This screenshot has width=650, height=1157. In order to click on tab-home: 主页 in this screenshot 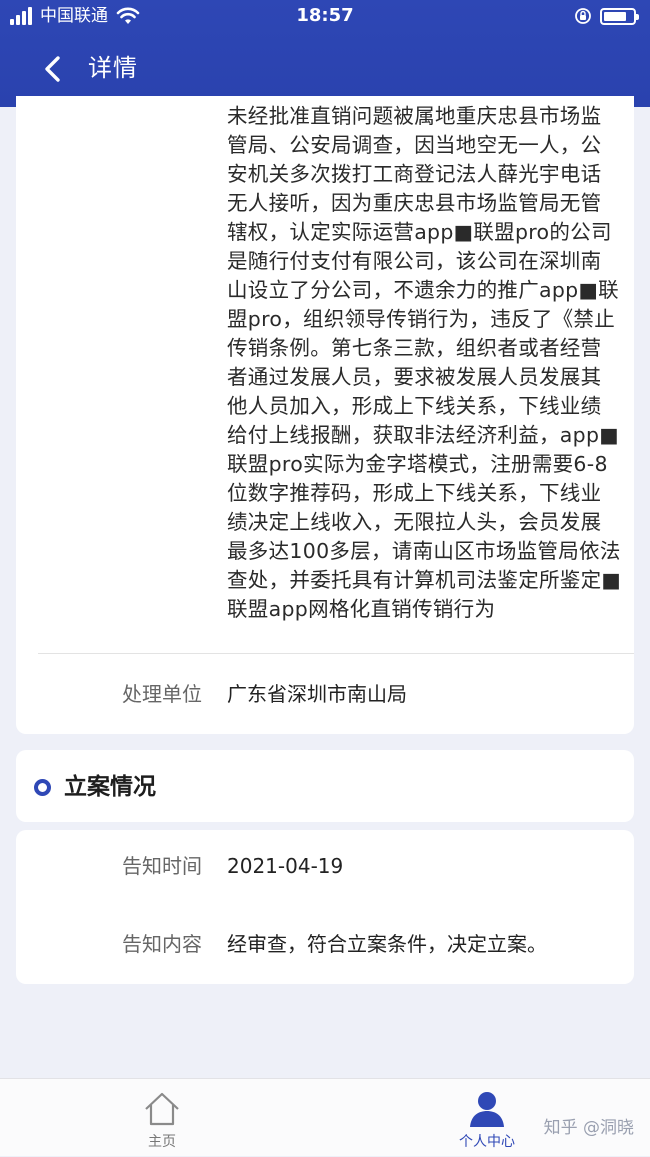, I will do `click(162, 1118)`.